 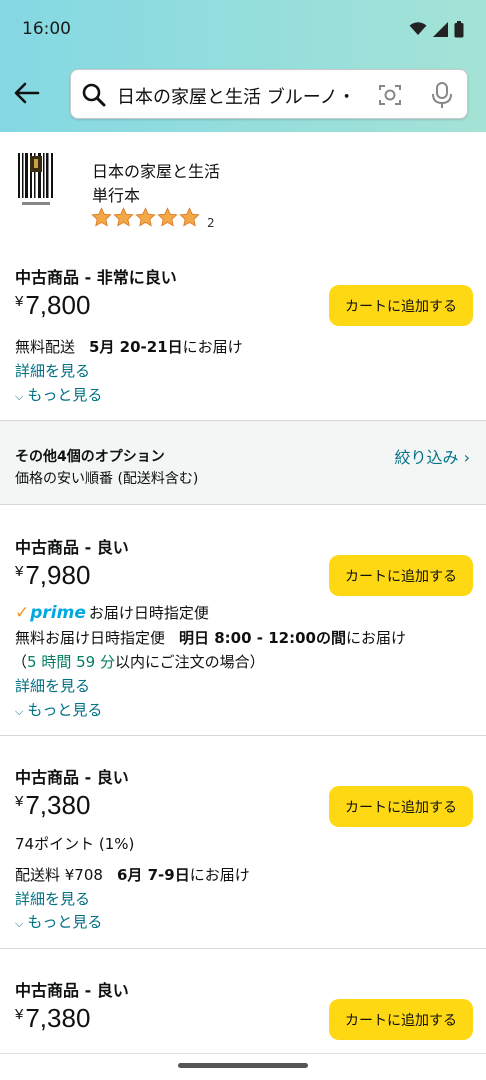 I want to click on delivery-info: 配送料 ¥708 6月 7-9日にお届け, so click(x=132, y=875).